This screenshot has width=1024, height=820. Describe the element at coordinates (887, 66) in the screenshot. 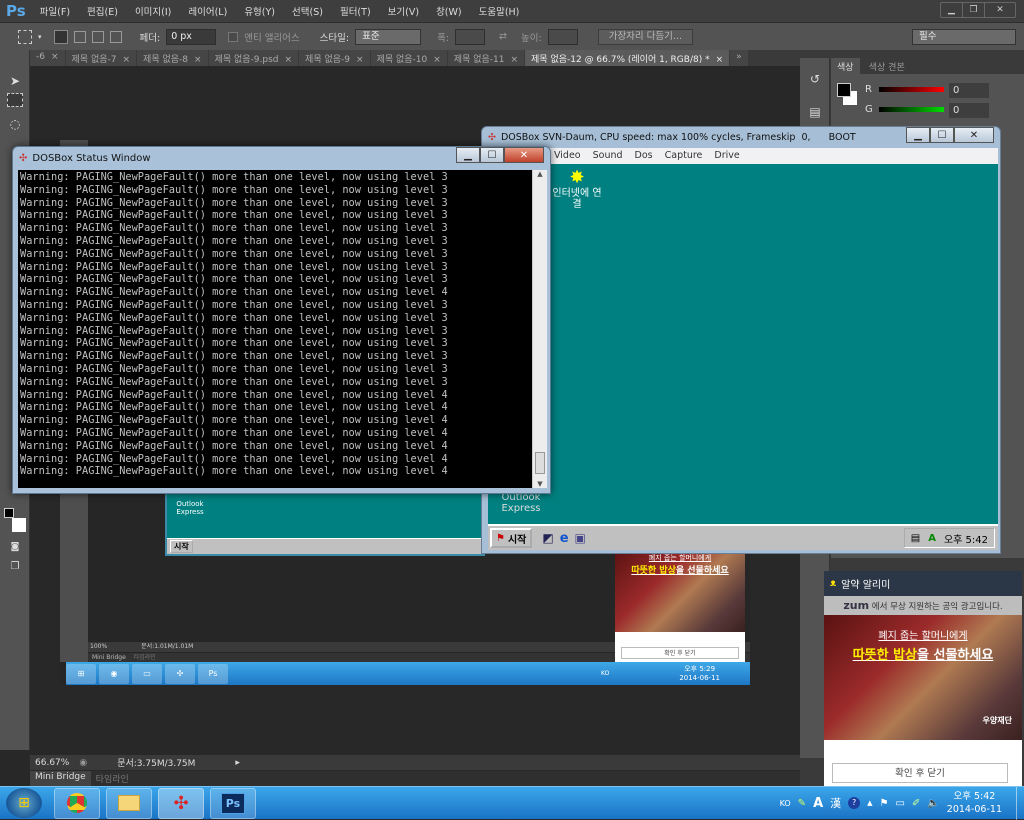

I see `tab-swatches: 색상 견본` at that location.